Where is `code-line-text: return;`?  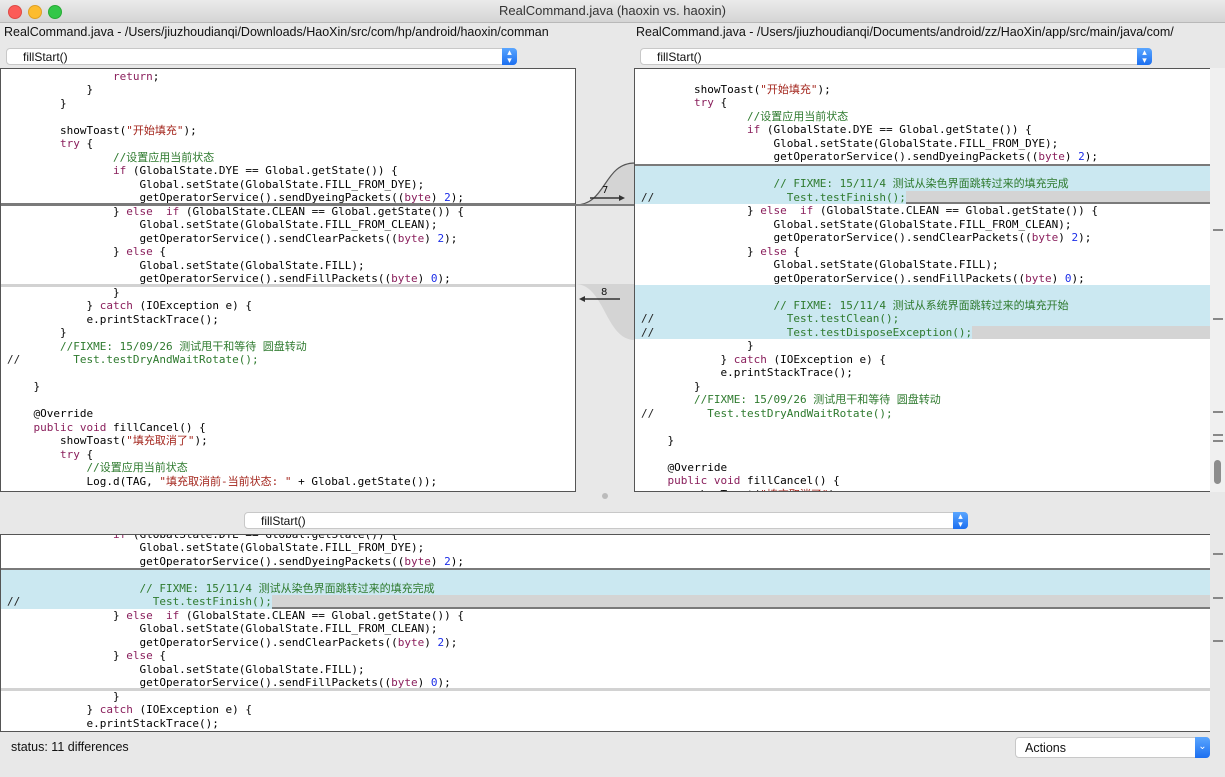 code-line-text: return; is located at coordinates (83, 76).